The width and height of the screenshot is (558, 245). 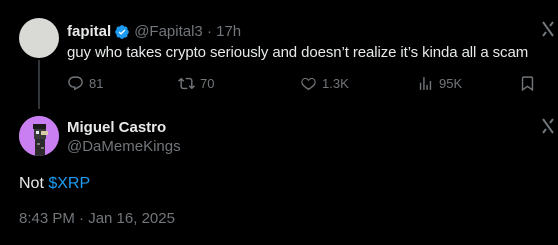 What do you see at coordinates (451, 83) in the screenshot?
I see `views-count: 95K` at bounding box center [451, 83].